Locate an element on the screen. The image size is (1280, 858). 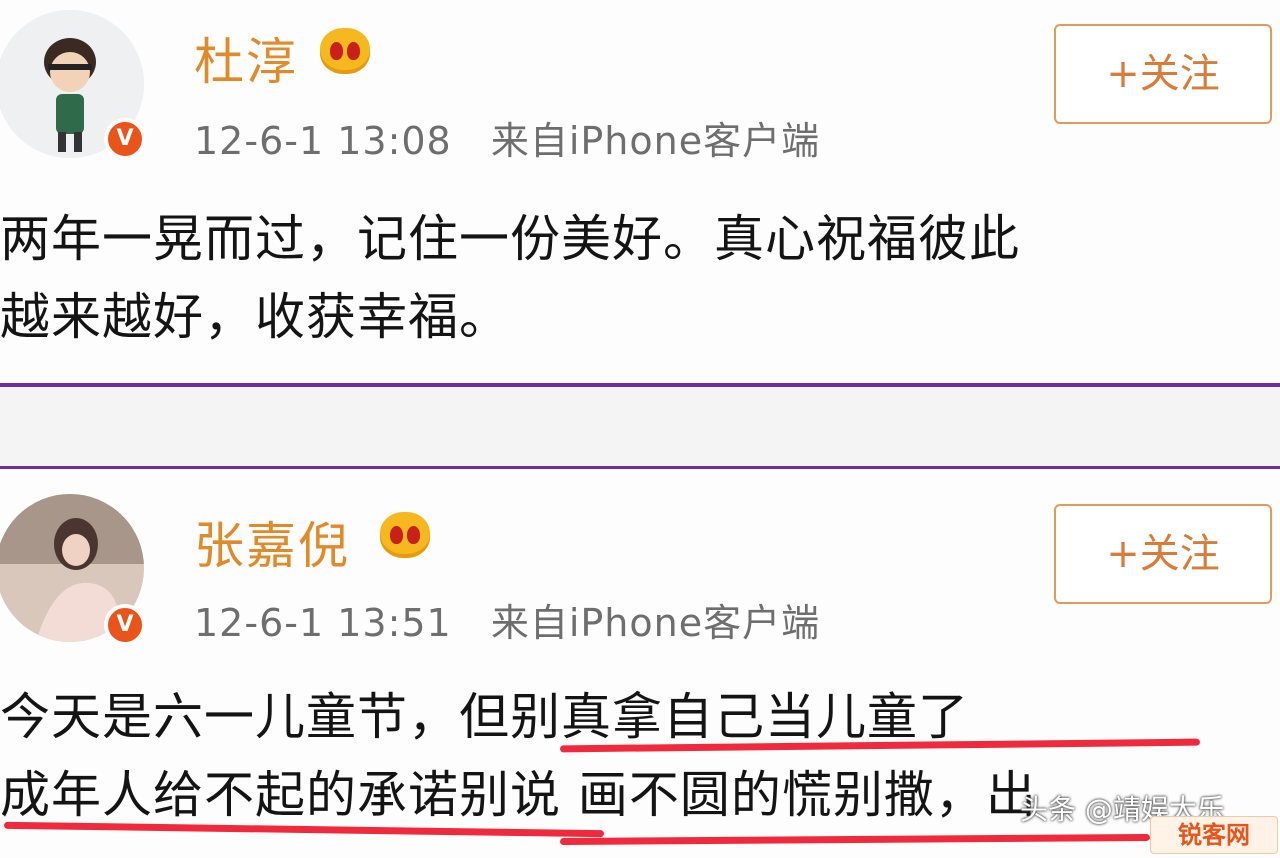
content-line: 两年一晃而过，记住一份美好。真心祝福彼此 is located at coordinates (510, 239).